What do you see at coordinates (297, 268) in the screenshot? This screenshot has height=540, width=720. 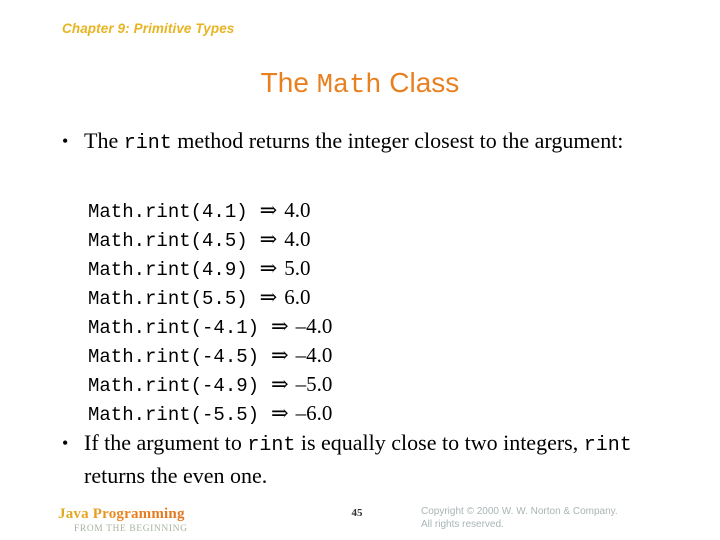 I see `code-result: 5.0` at bounding box center [297, 268].